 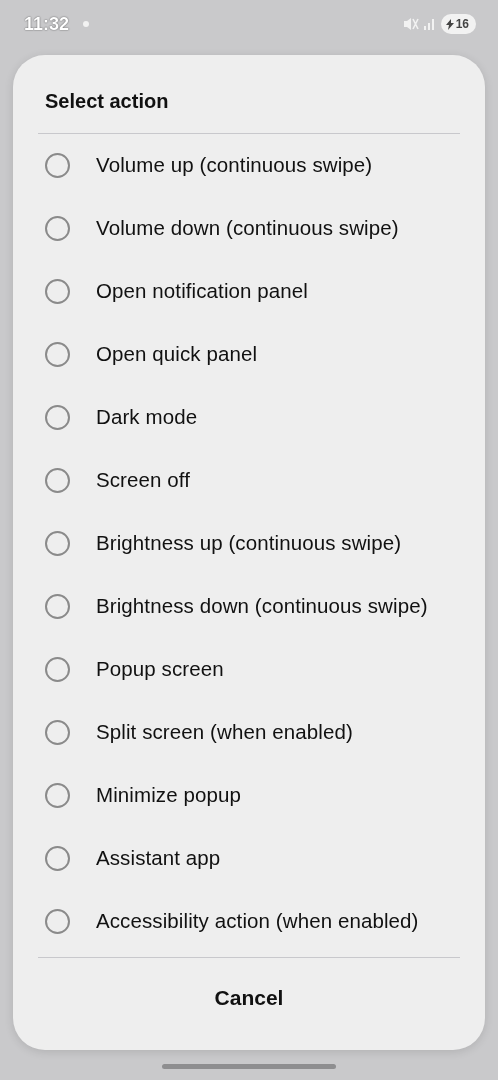 I want to click on option-label: Minimize popup, so click(x=168, y=795).